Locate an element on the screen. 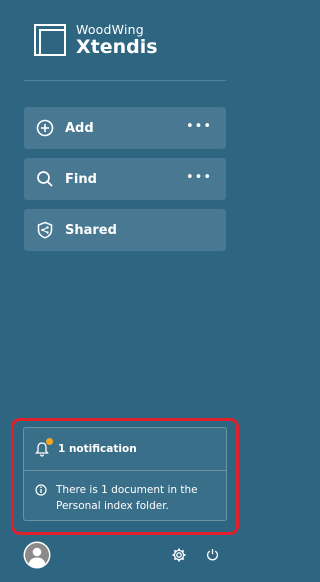  notification-badge-dot is located at coordinates (49, 441).